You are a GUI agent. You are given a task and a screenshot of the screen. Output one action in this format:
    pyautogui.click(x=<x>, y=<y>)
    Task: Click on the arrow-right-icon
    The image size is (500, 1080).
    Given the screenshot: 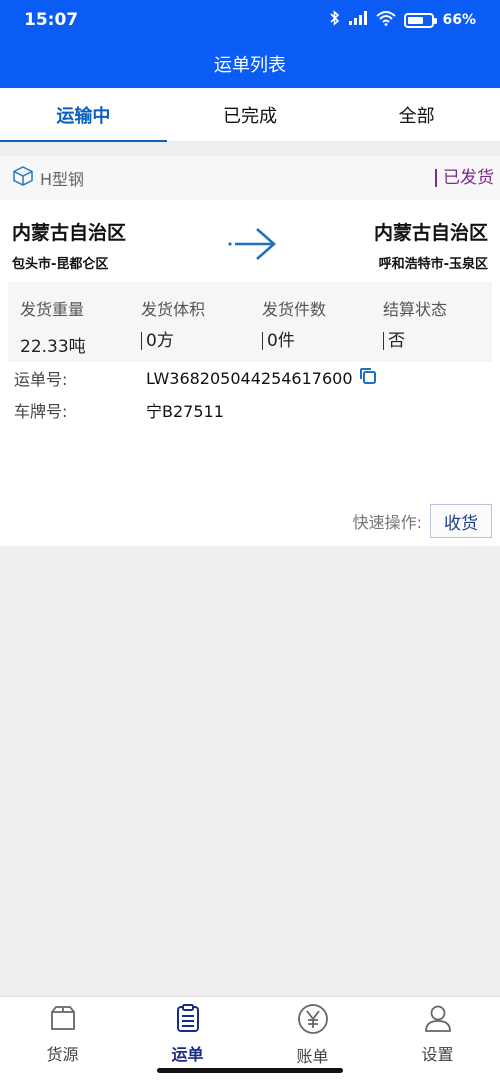 What is the action you would take?
    pyautogui.click(x=253, y=246)
    